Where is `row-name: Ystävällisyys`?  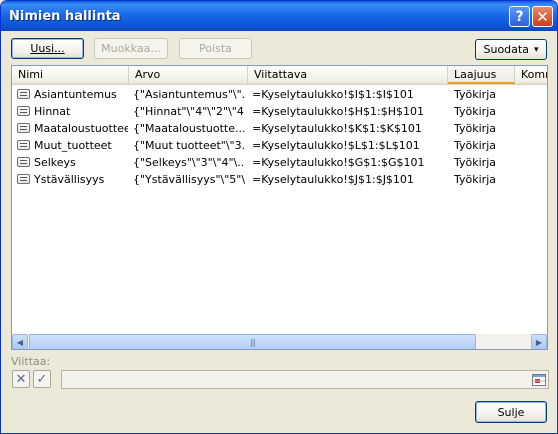 row-name: Ystävällisyys is located at coordinates (69, 179).